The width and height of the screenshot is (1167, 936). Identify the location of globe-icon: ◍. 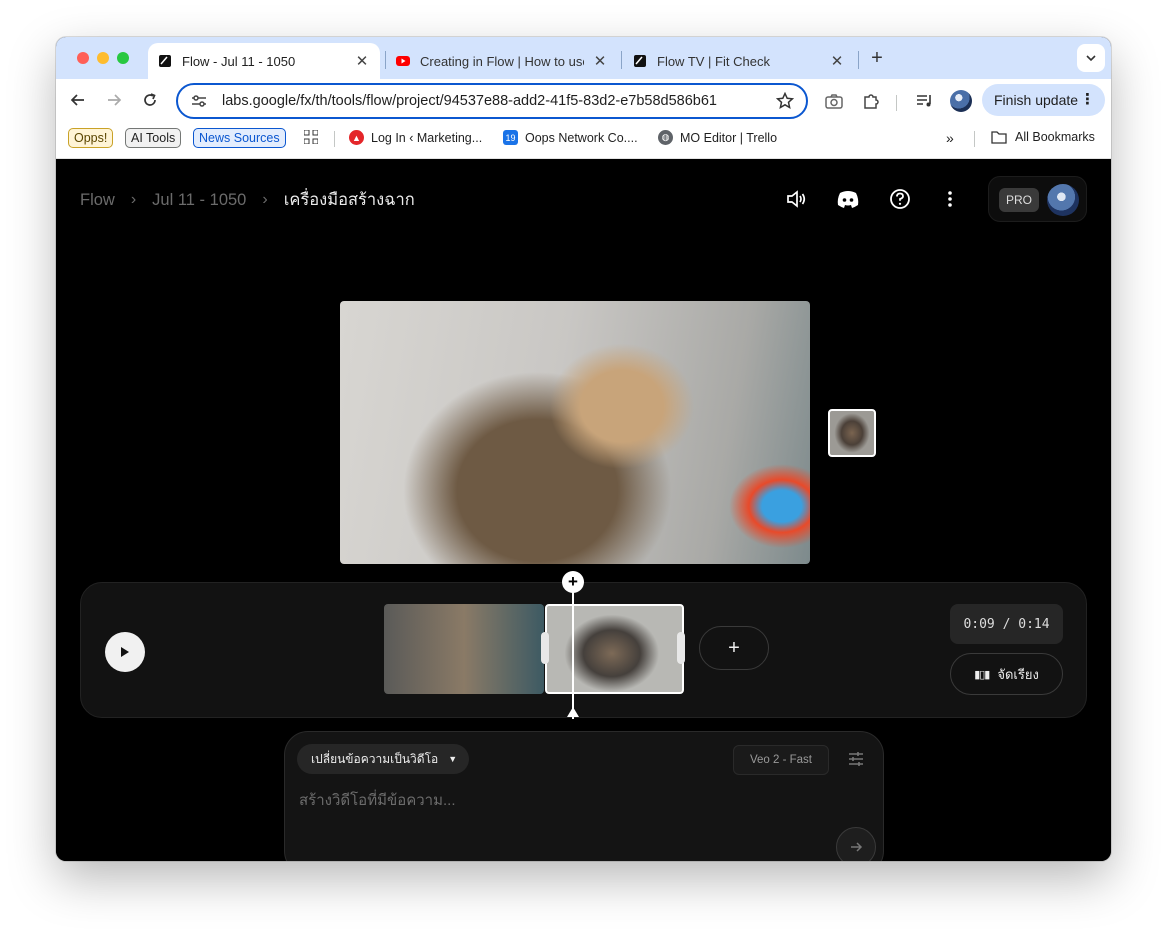
(665, 137).